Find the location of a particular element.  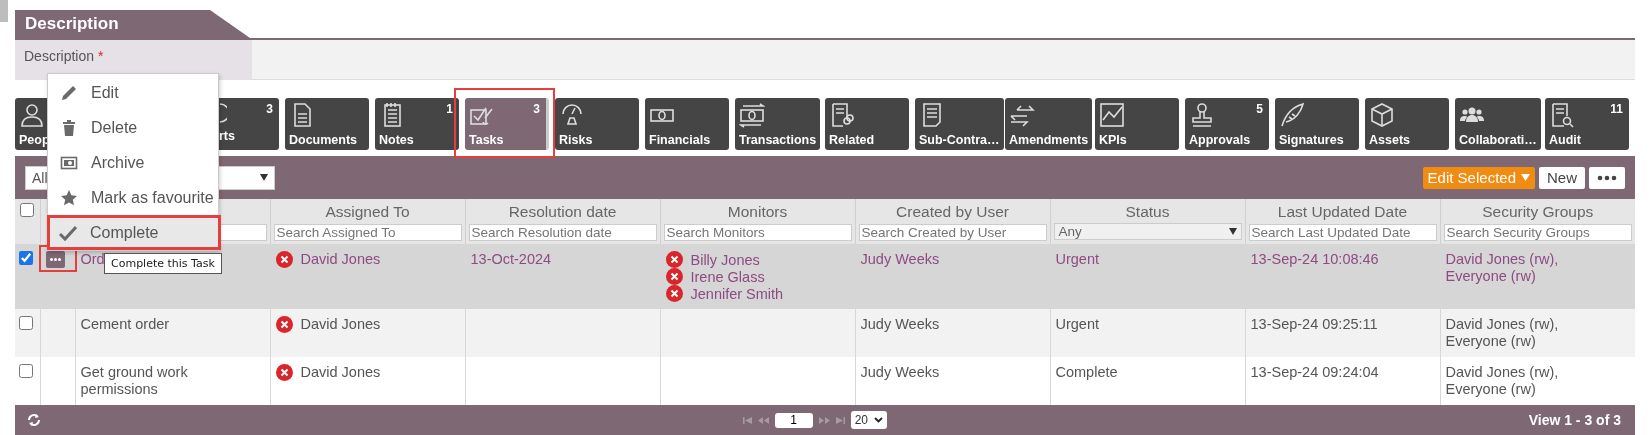

module-tab: Assets is located at coordinates (1407, 124).